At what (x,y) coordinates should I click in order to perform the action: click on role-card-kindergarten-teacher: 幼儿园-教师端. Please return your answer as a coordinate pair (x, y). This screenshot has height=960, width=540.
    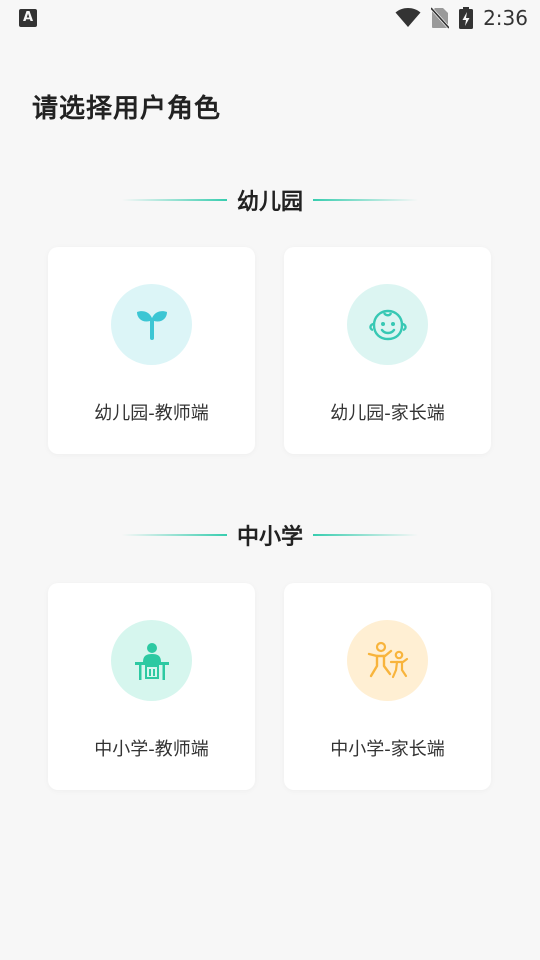
    Looking at the image, I should click on (151, 350).